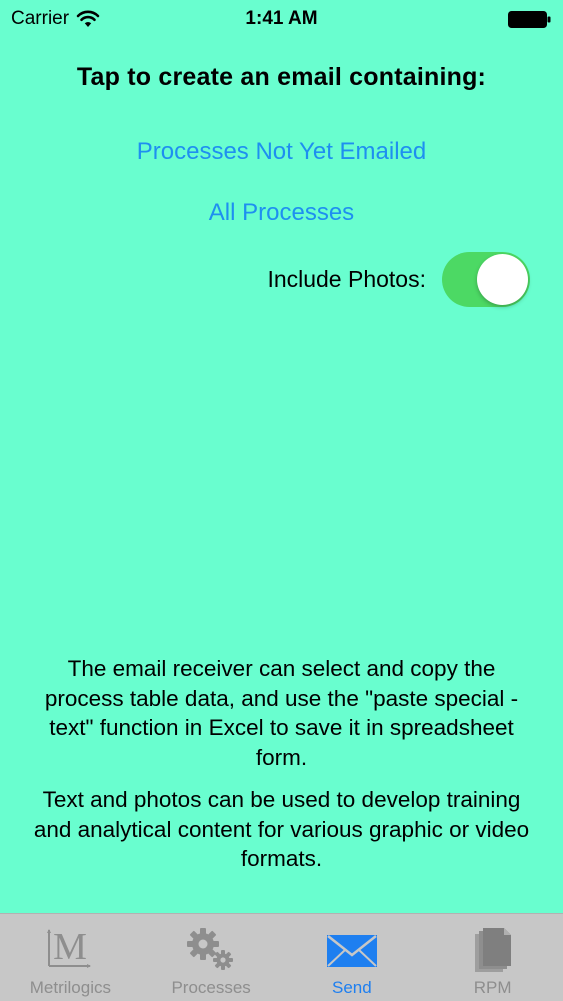 This screenshot has width=563, height=1001. What do you see at coordinates (529, 19) in the screenshot?
I see `battery-icon` at bounding box center [529, 19].